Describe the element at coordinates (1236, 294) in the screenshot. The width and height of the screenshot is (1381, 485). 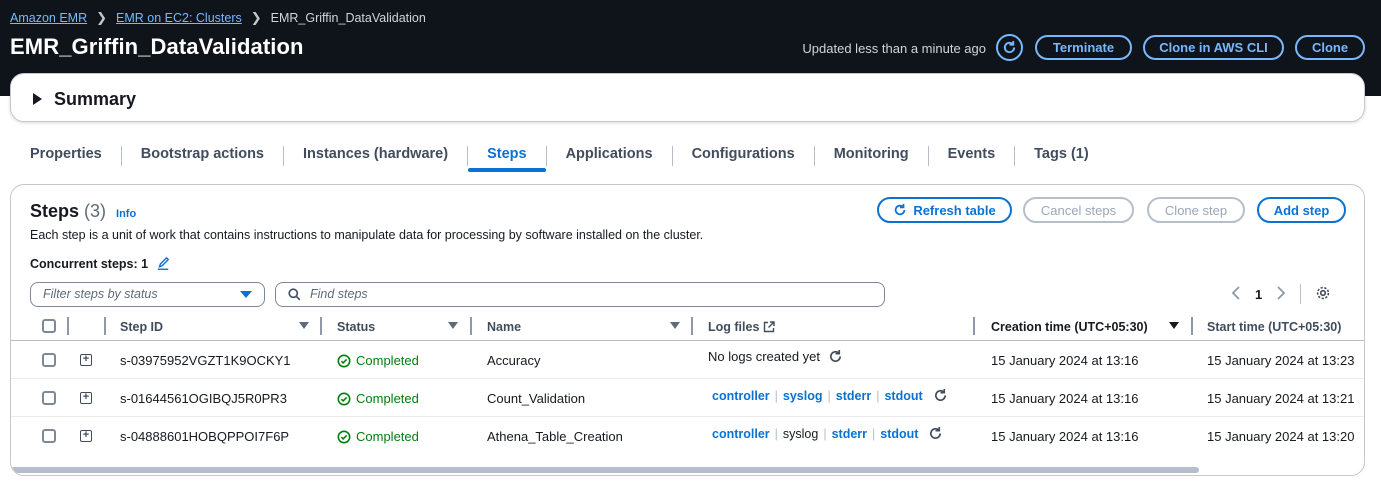
I see `chevron-left-icon` at that location.